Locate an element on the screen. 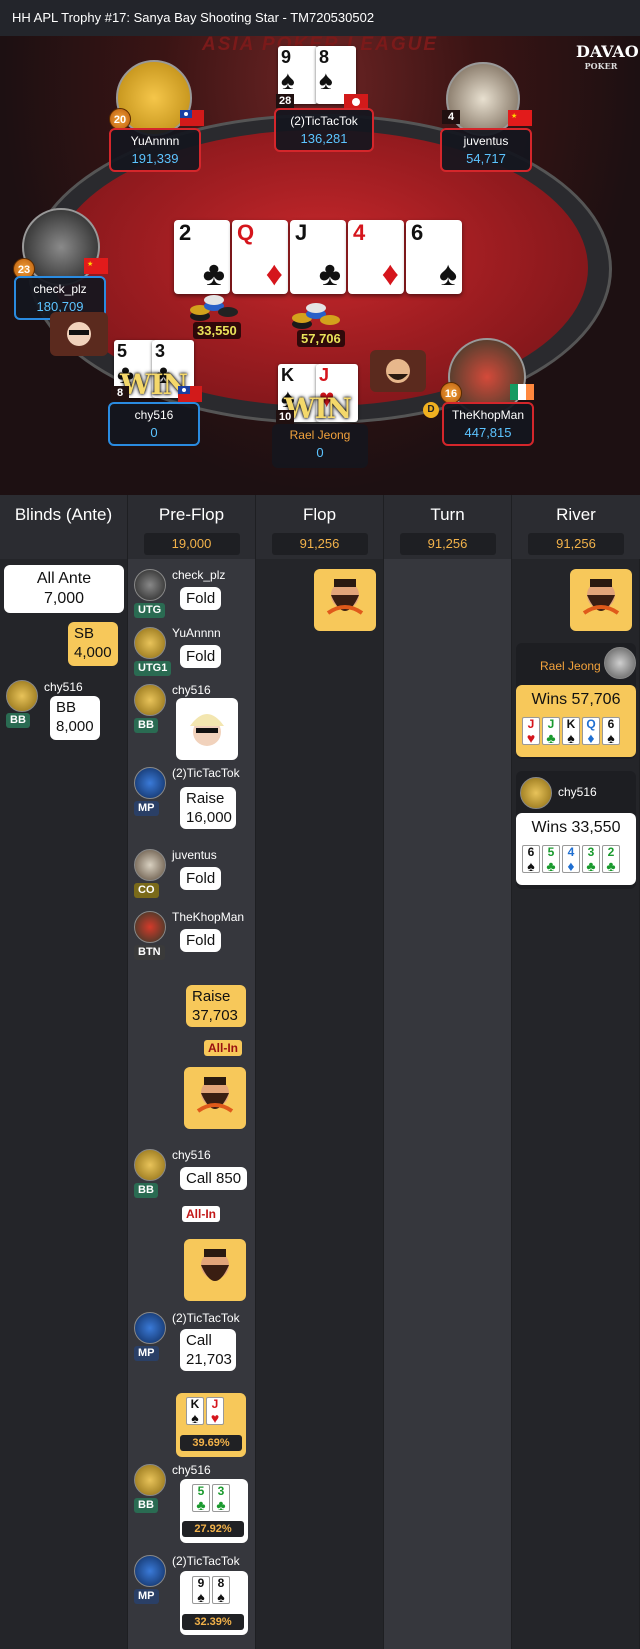 The width and height of the screenshot is (640, 1649). card-suit: ♦ is located at coordinates (390, 274).